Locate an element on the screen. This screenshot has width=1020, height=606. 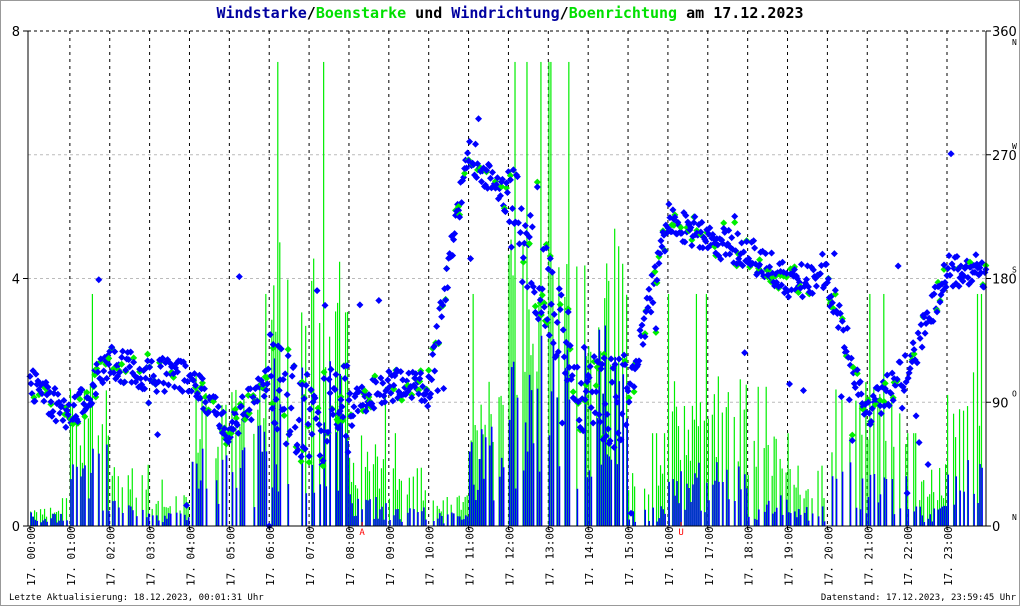
left-tick-label: 8 is located at coordinates (16, 32).